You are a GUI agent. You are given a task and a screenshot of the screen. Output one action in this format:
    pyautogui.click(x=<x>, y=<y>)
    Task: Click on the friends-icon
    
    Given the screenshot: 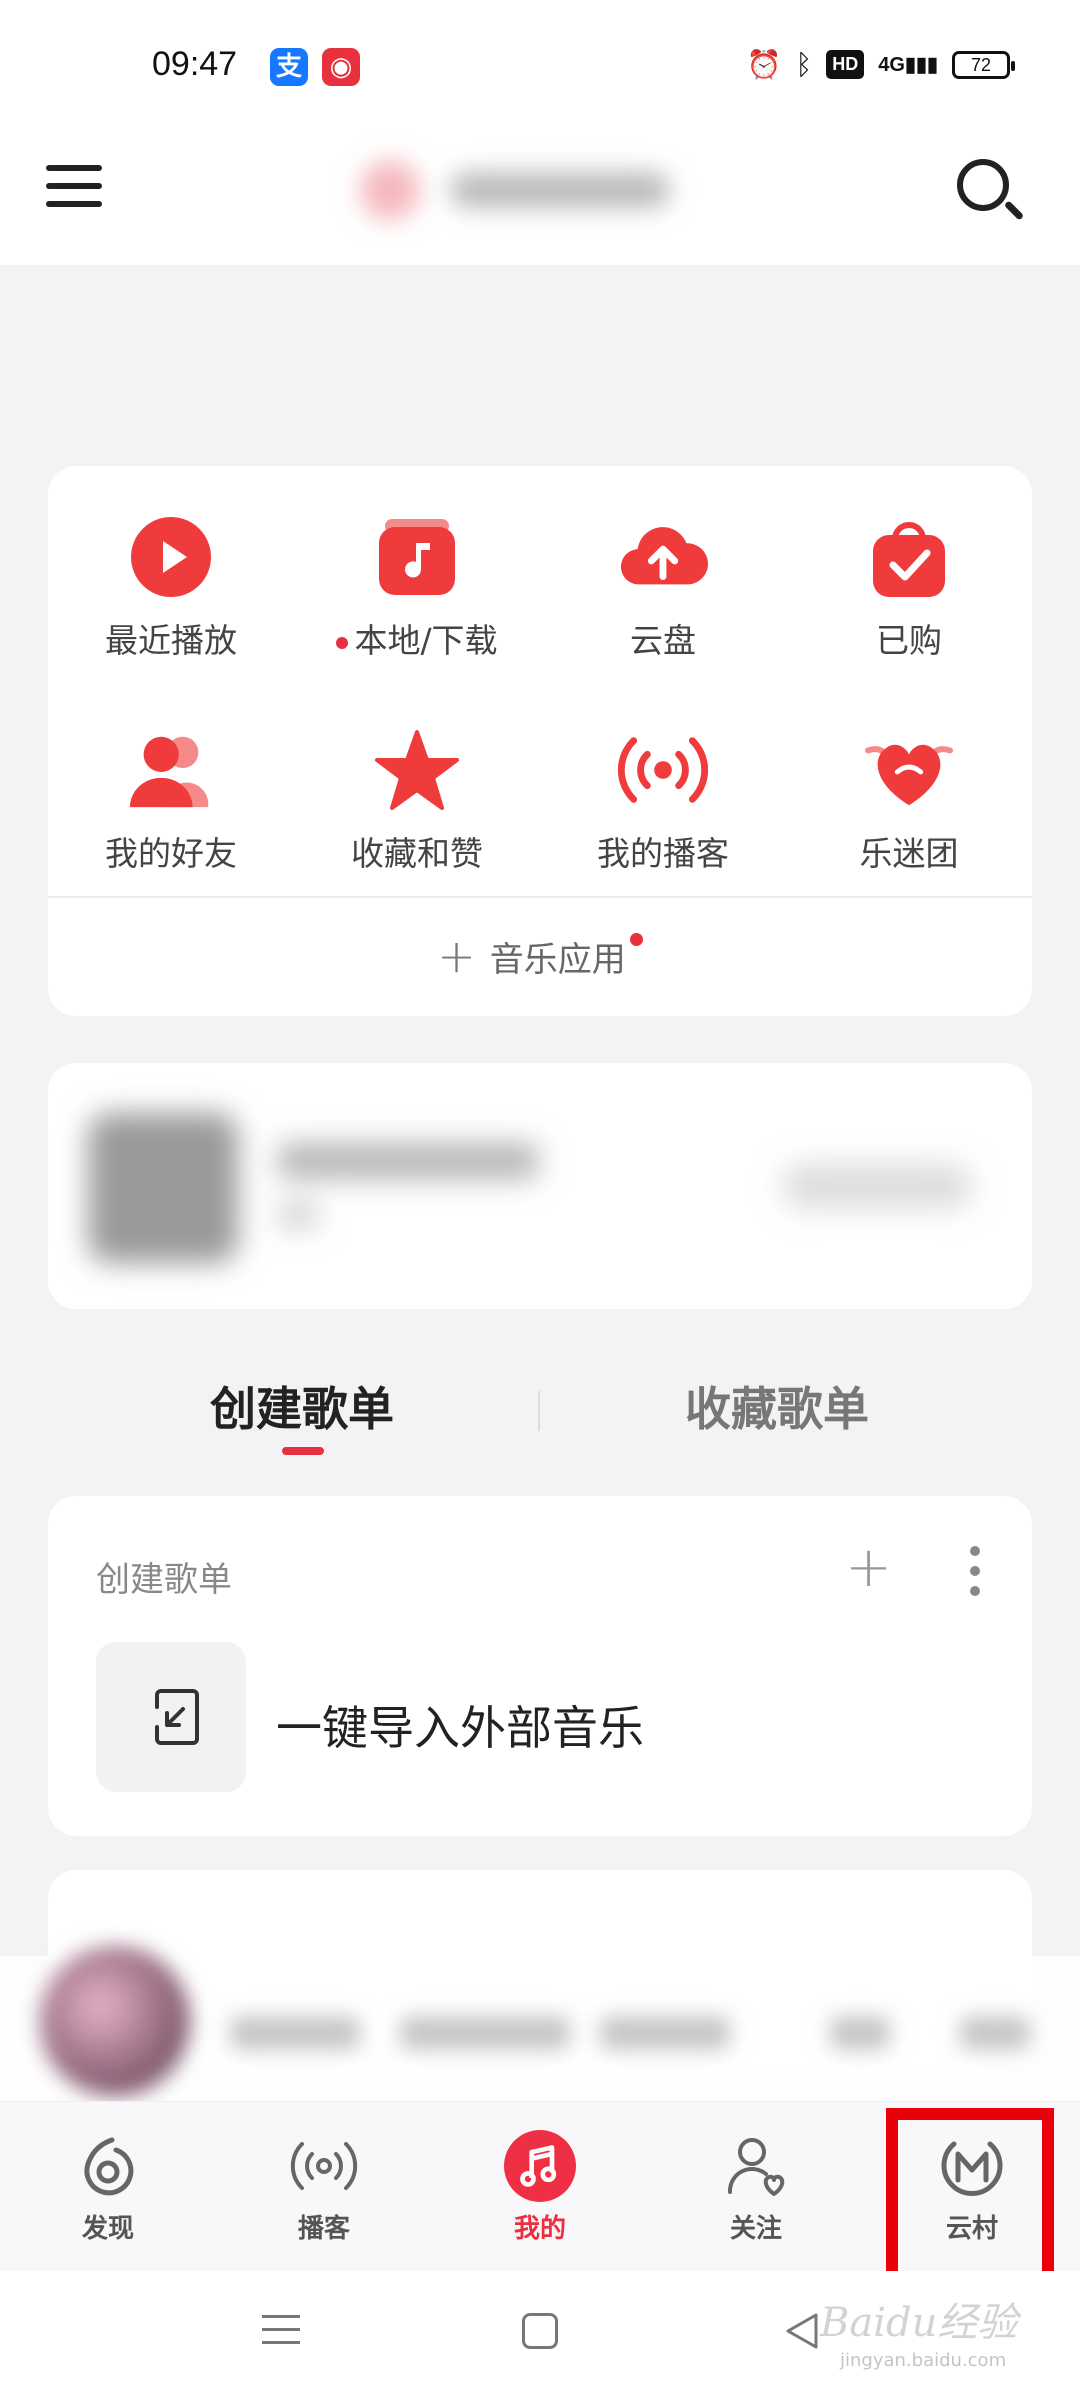 What is the action you would take?
    pyautogui.click(x=171, y=770)
    